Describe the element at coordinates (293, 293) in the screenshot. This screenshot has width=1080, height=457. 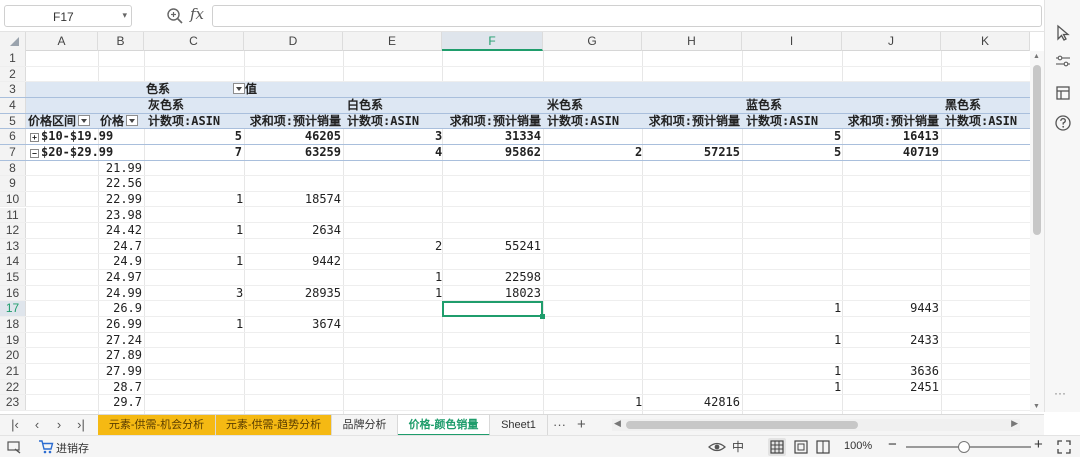
I see `table-cell: 28935` at that location.